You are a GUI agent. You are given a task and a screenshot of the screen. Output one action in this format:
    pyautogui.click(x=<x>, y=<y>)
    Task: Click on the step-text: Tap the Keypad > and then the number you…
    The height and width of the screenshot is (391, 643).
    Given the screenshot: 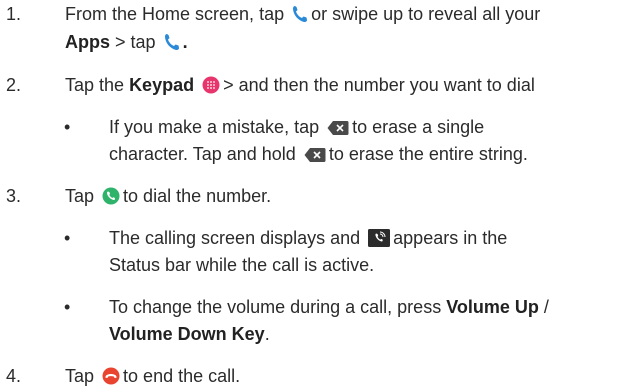 What is the action you would take?
    pyautogui.click(x=300, y=86)
    